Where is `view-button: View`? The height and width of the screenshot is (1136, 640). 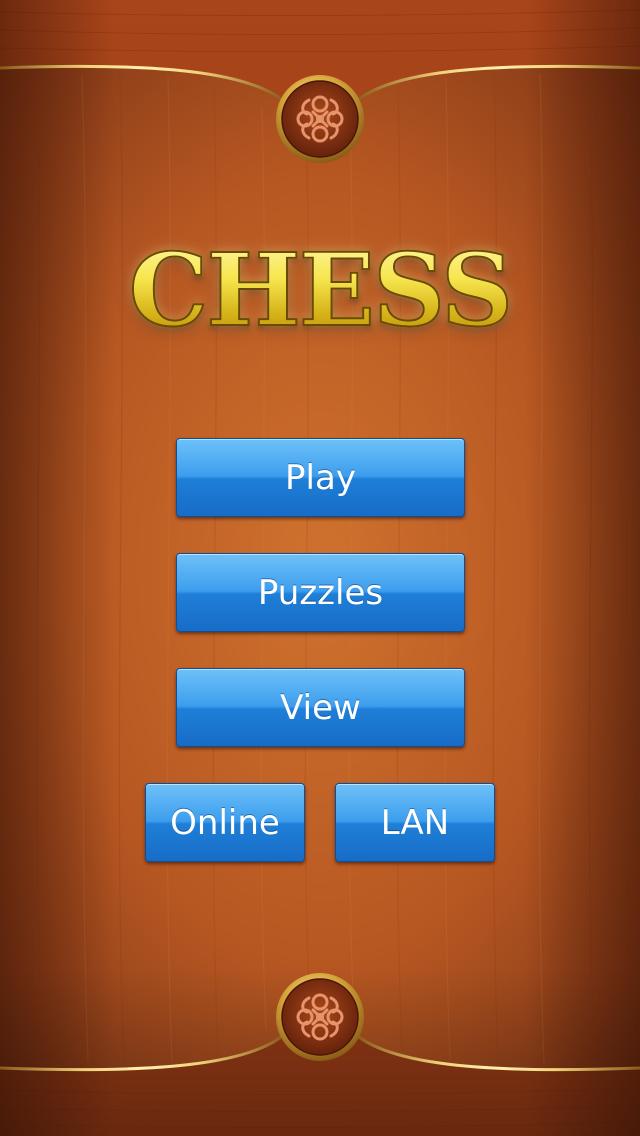
view-button: View is located at coordinates (320, 707).